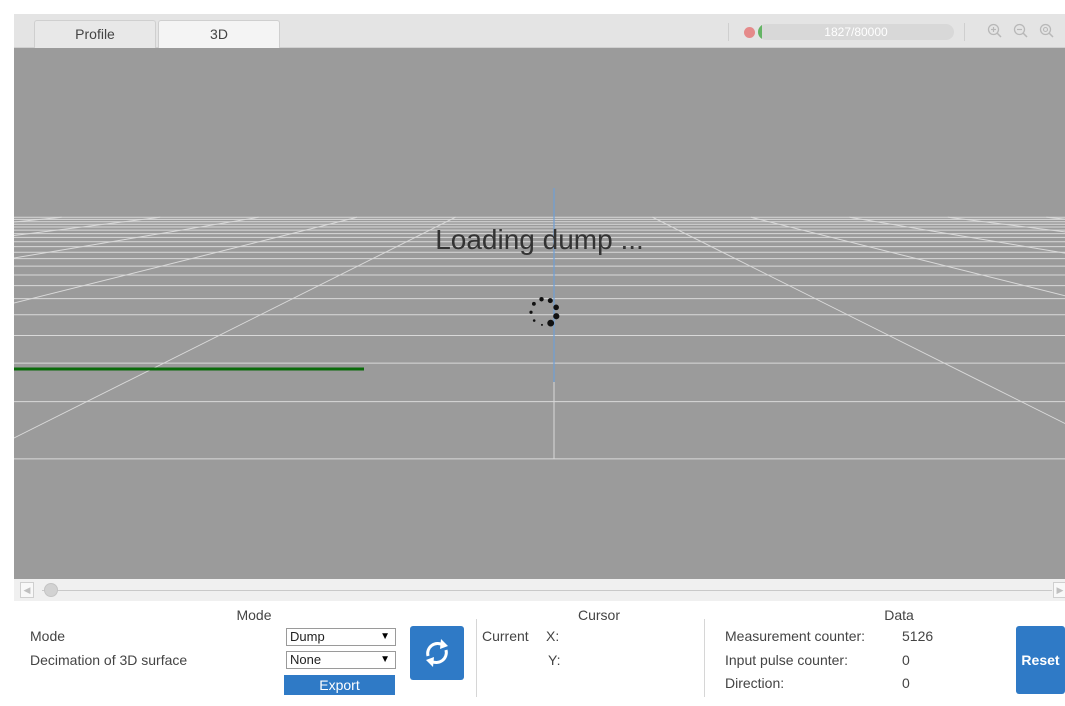  What do you see at coordinates (1040, 660) in the screenshot?
I see `reset-button: Reset` at bounding box center [1040, 660].